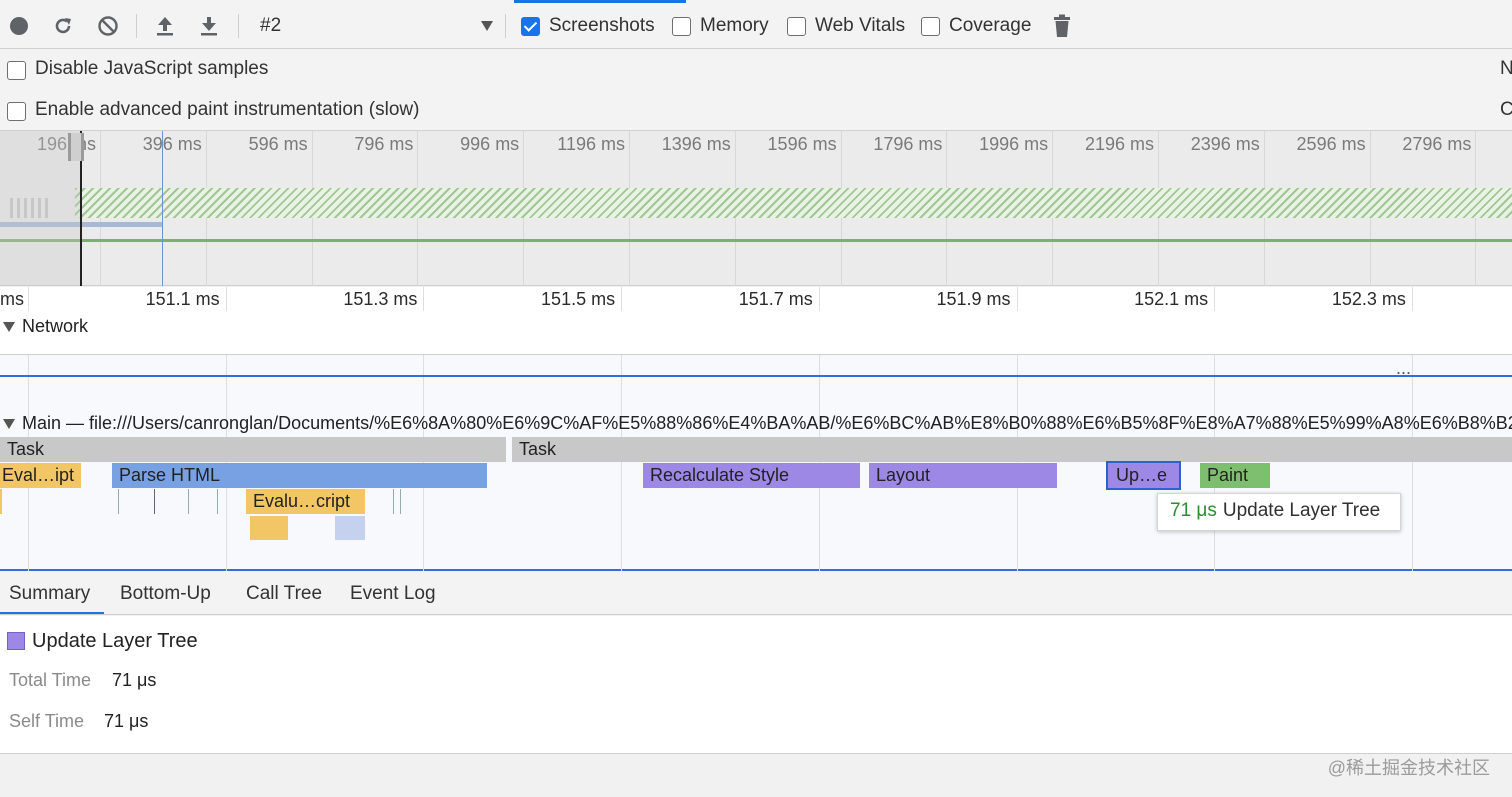 This screenshot has width=1512, height=797. Describe the element at coordinates (299, 475) in the screenshot. I see `parse-html-block: Parse HTML` at that location.